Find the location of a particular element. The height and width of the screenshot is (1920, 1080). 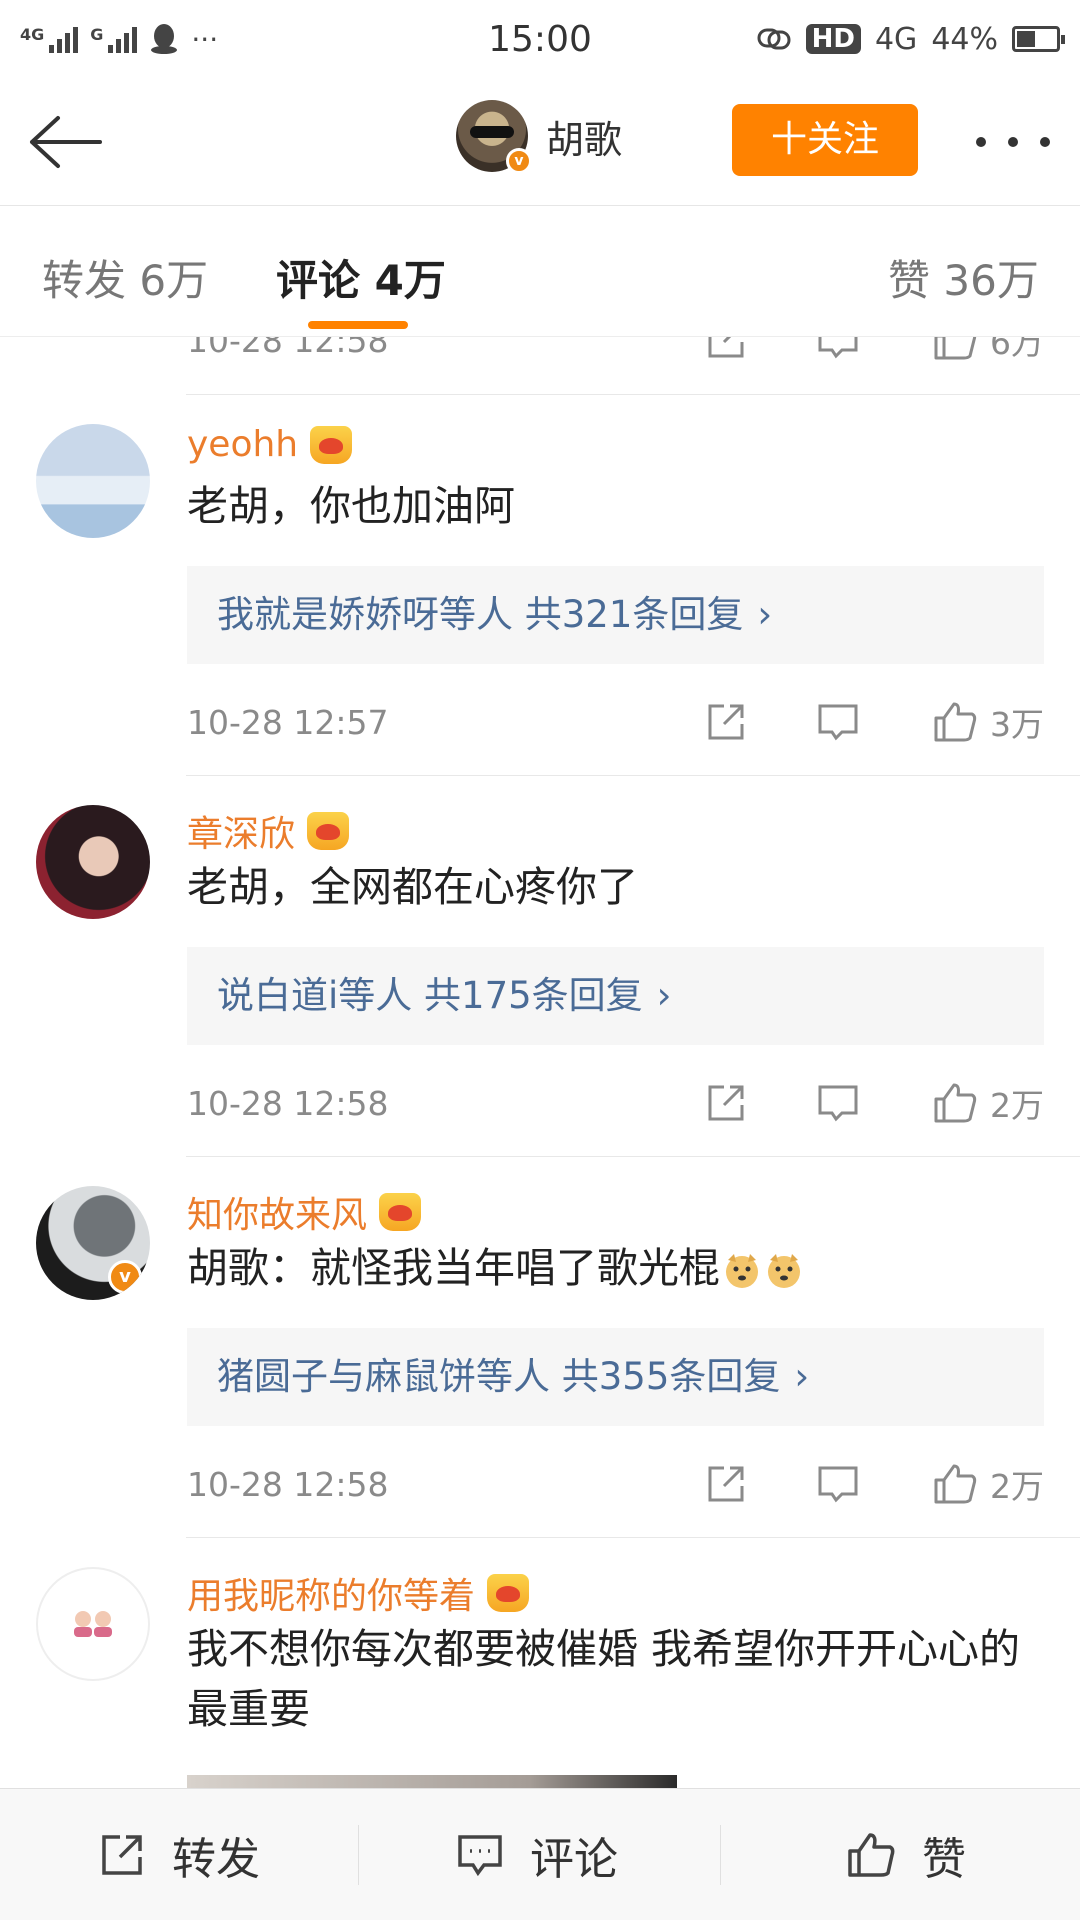

bottom-like-button: 赞 is located at coordinates (906, 1854).